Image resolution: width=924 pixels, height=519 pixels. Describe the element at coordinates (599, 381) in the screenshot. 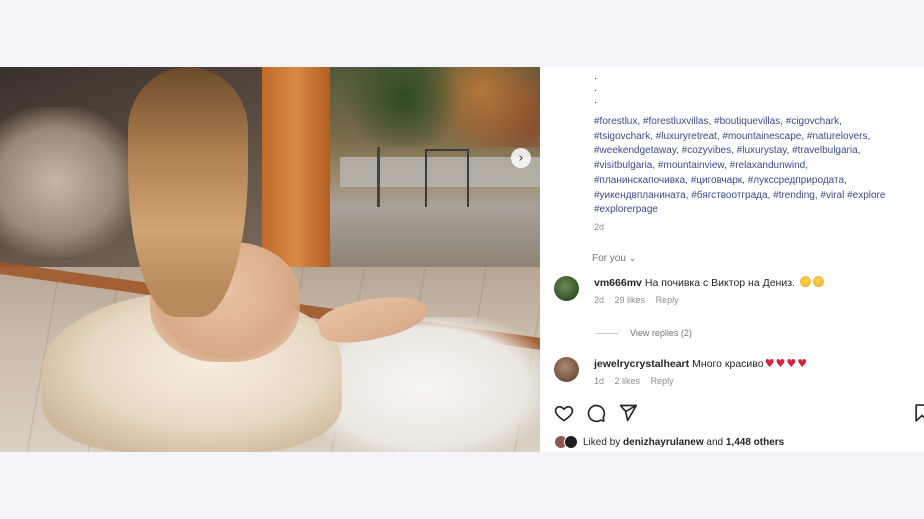

I see `comment-age: 1d` at that location.